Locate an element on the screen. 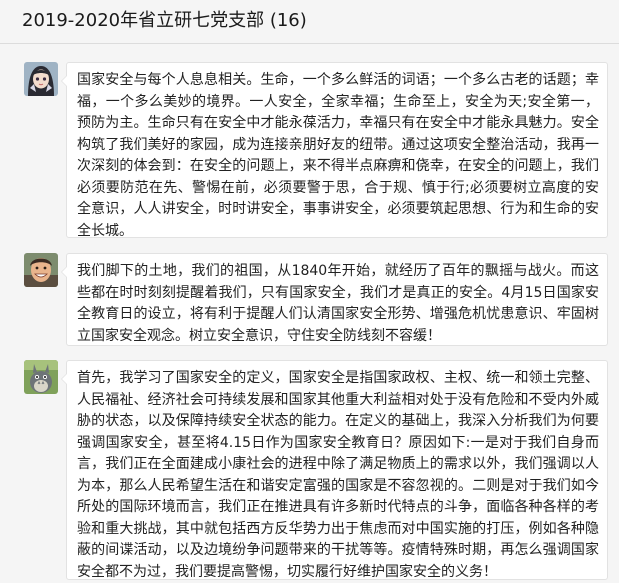  chat-header: 2019-2020年省立研七党支部 (16) is located at coordinates (309, 22).